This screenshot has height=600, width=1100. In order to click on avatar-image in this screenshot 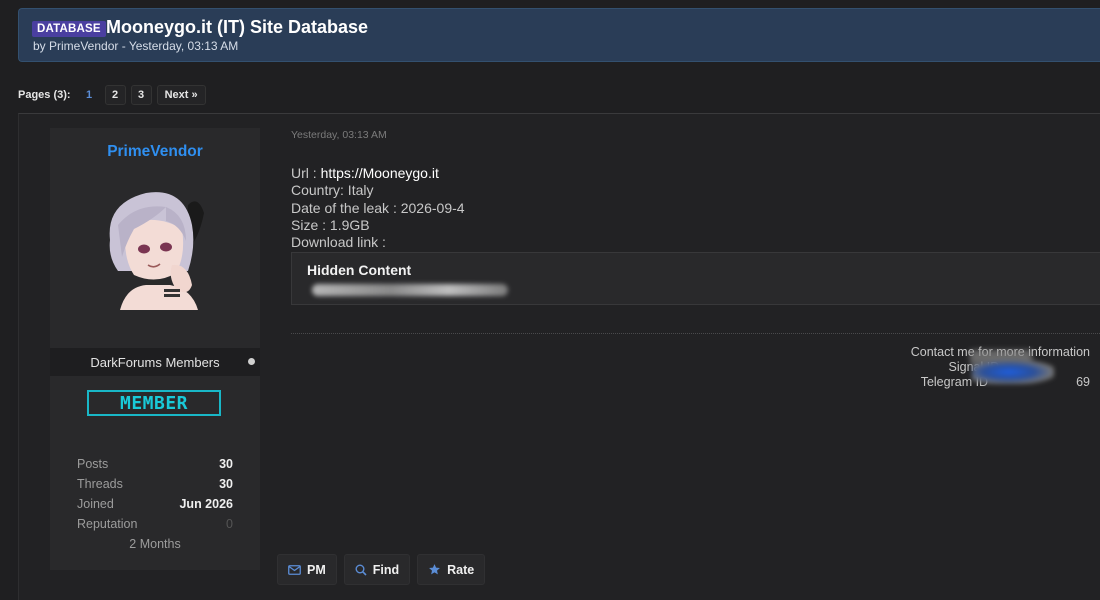, I will do `click(156, 251)`.